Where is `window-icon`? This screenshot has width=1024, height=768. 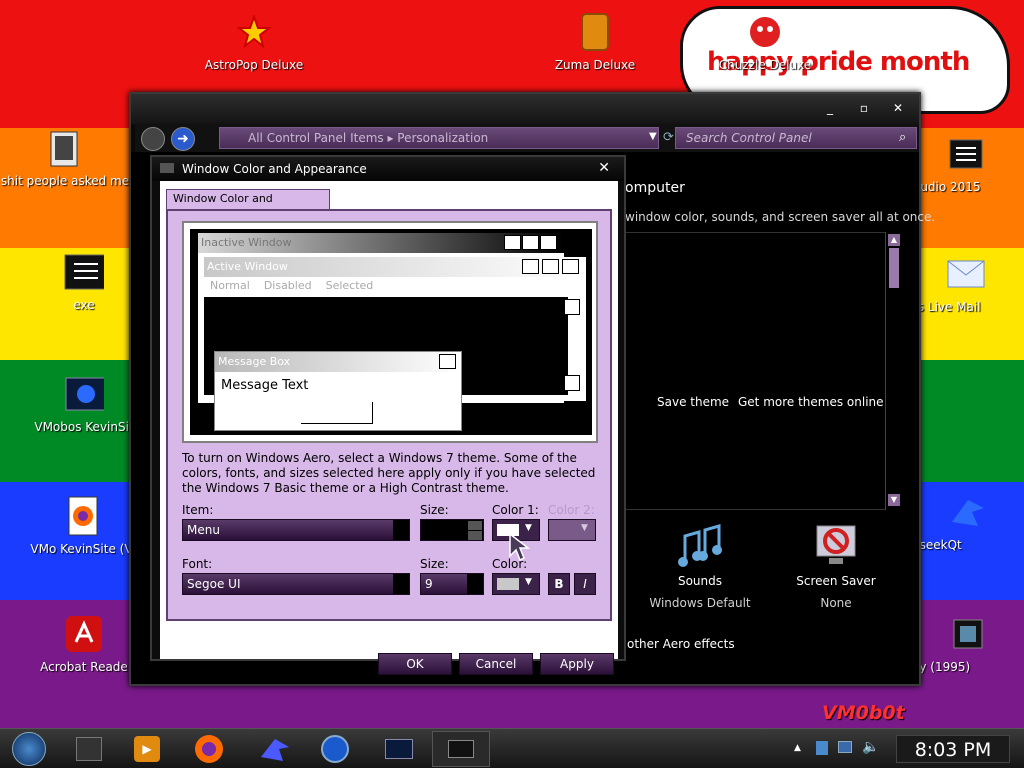 window-icon is located at coordinates (167, 168).